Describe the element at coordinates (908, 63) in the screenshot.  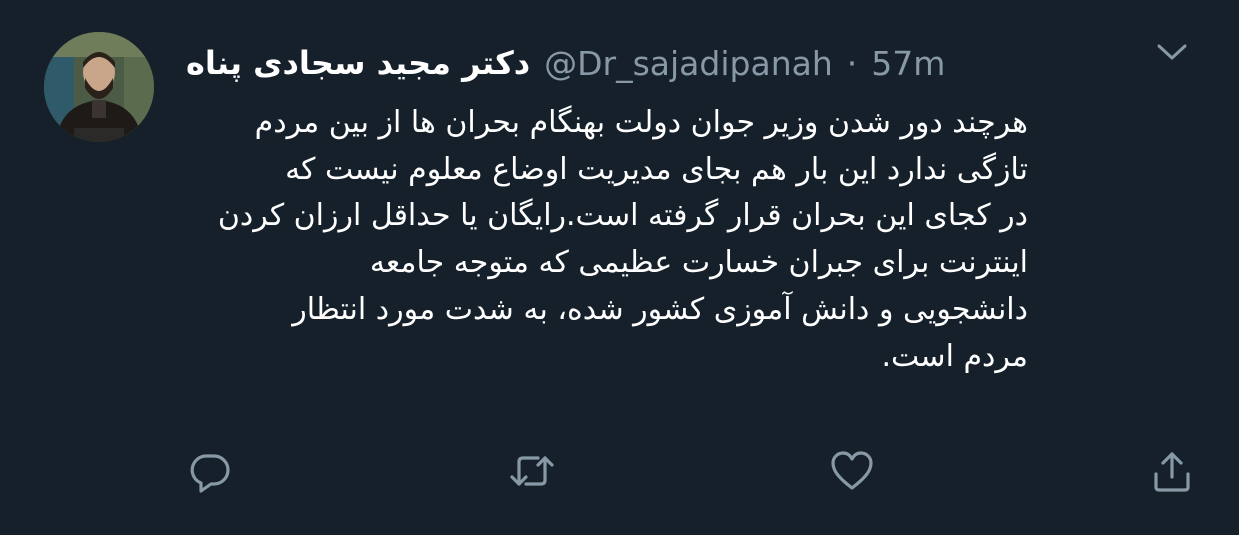
I see `tweet-timestamp: 57m` at that location.